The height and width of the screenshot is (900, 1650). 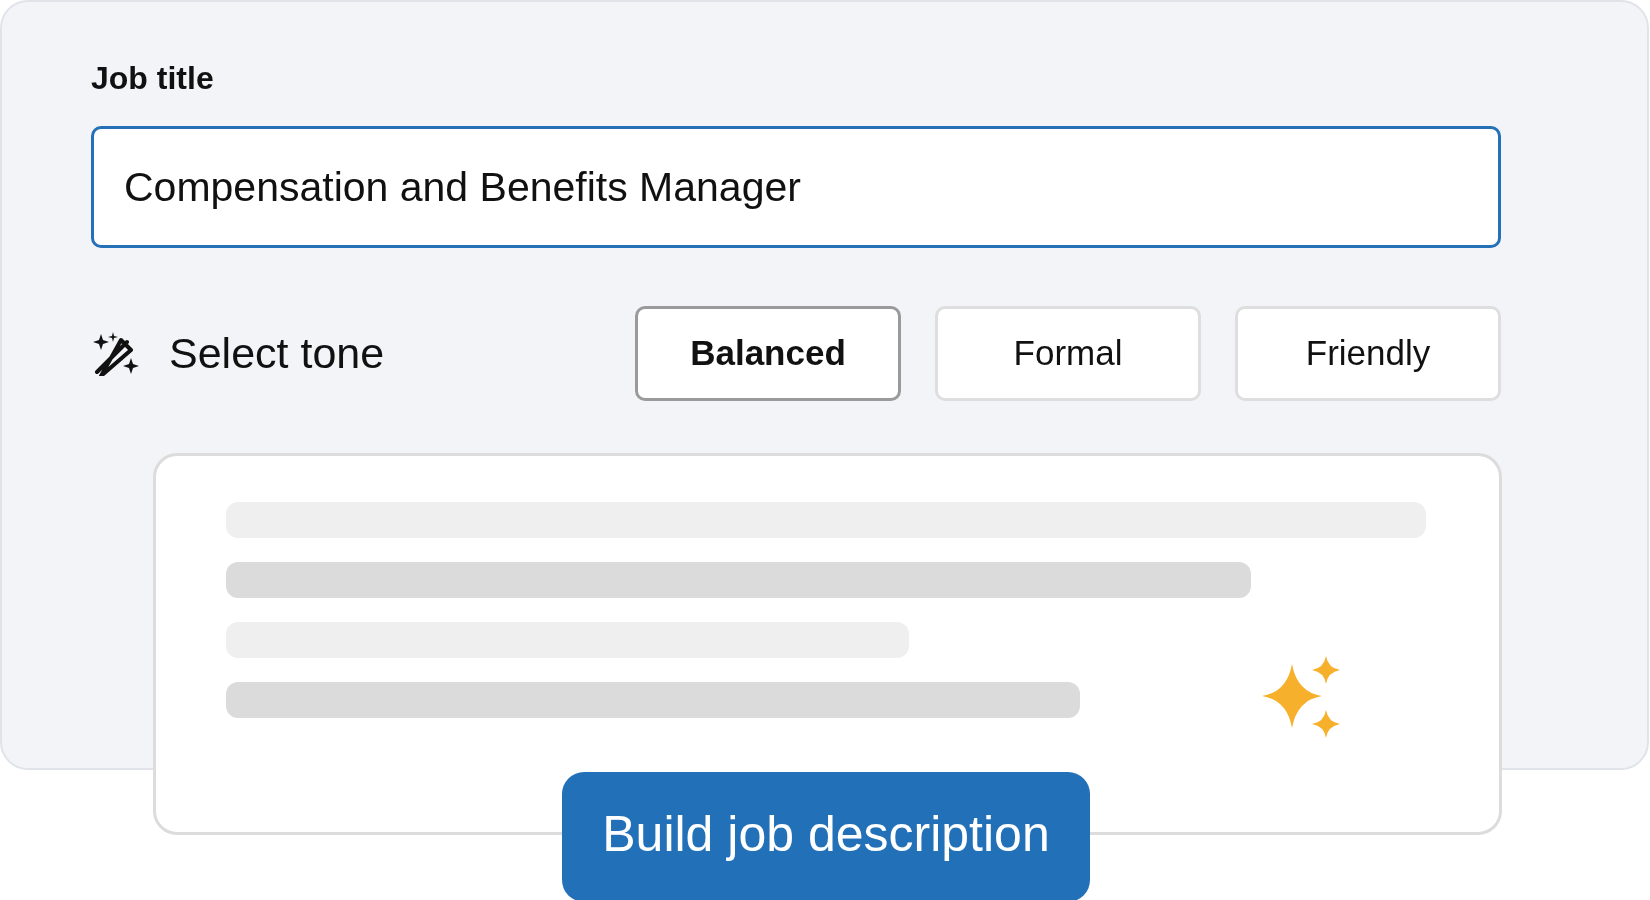 What do you see at coordinates (1368, 353) in the screenshot?
I see `tone-option: Friendly` at bounding box center [1368, 353].